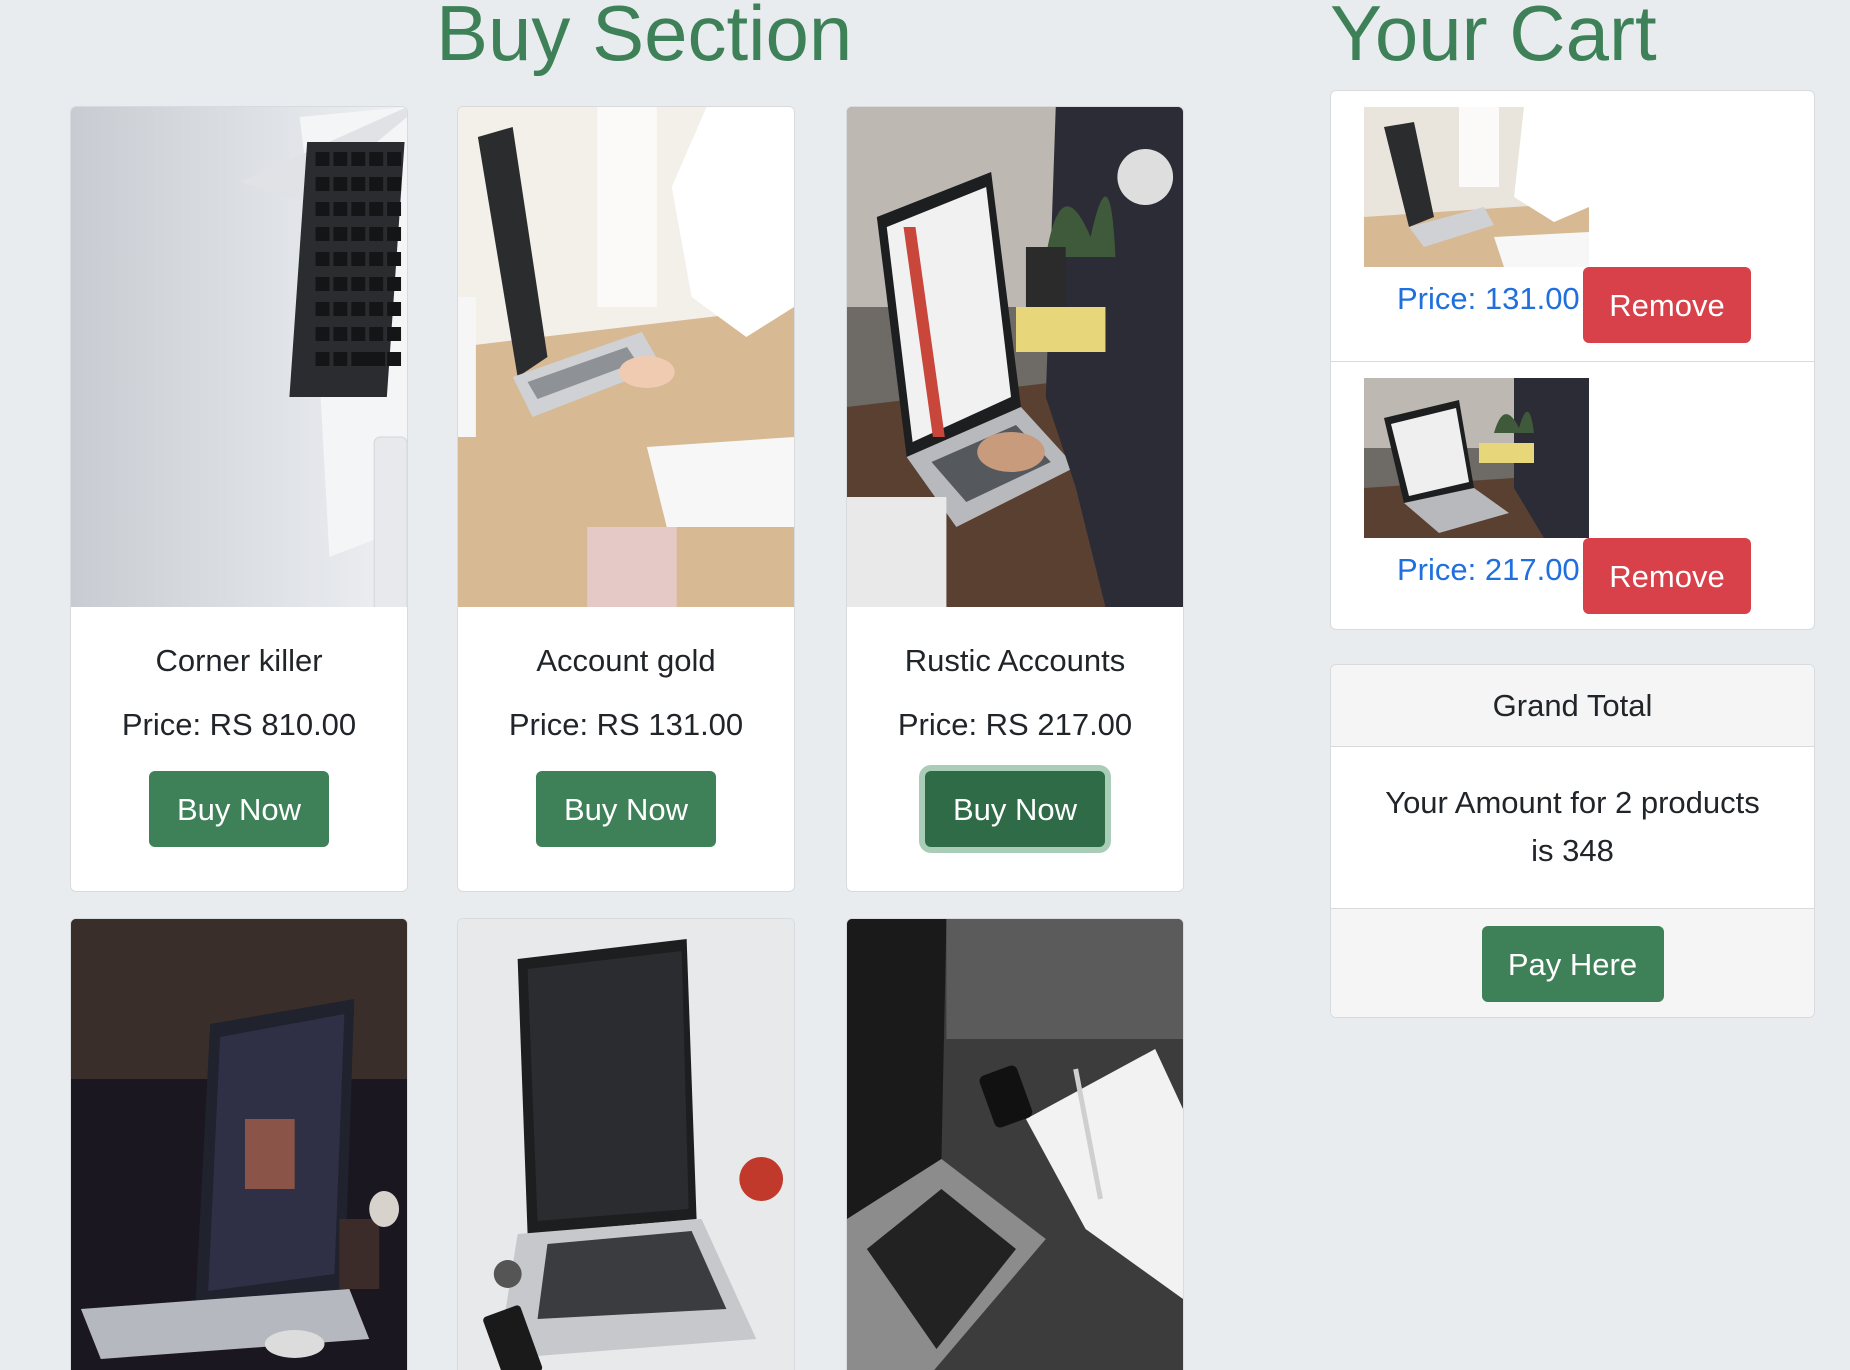 The image size is (1850, 1370). What do you see at coordinates (239, 724) in the screenshot?
I see `product-price: Price: RS 810.00` at bounding box center [239, 724].